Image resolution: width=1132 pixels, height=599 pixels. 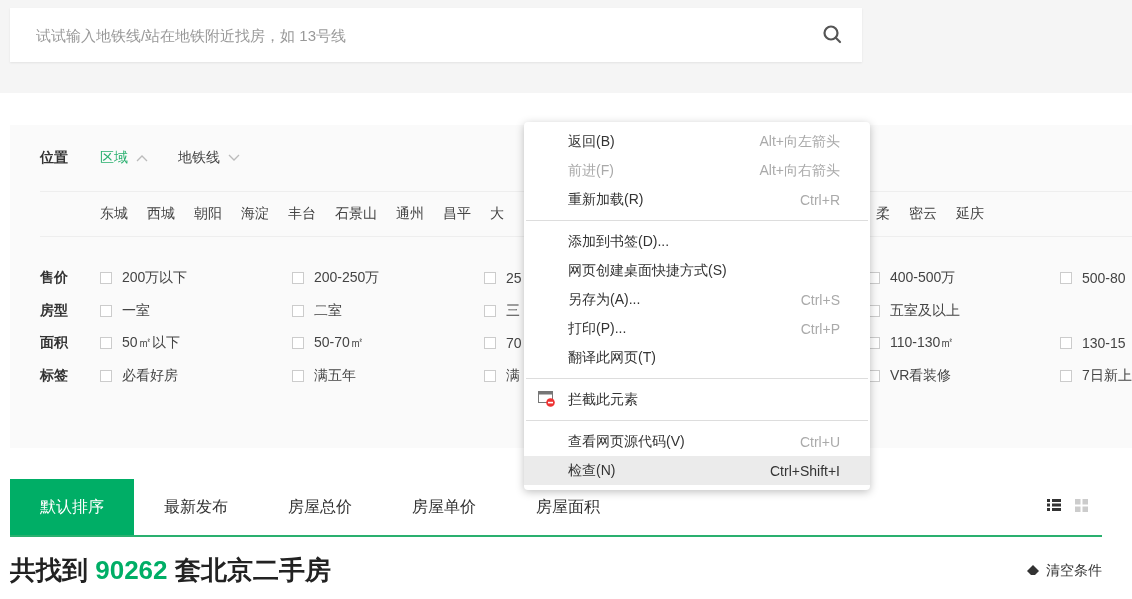 What do you see at coordinates (923, 278) in the screenshot?
I see `option-label: 400-500万` at bounding box center [923, 278].